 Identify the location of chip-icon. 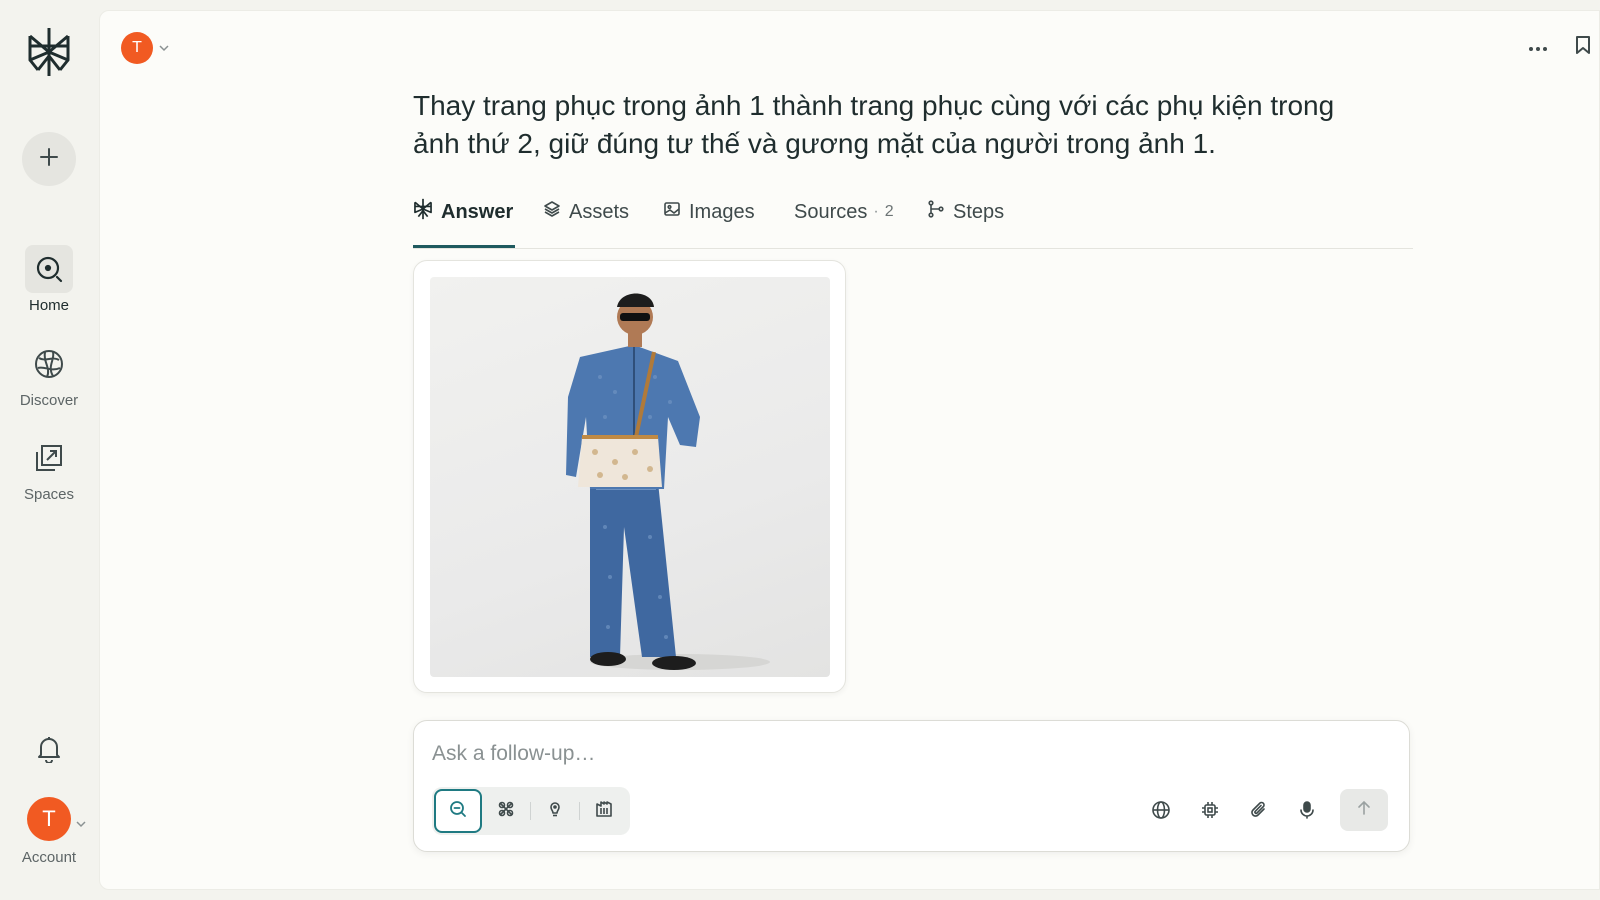
(1210, 812).